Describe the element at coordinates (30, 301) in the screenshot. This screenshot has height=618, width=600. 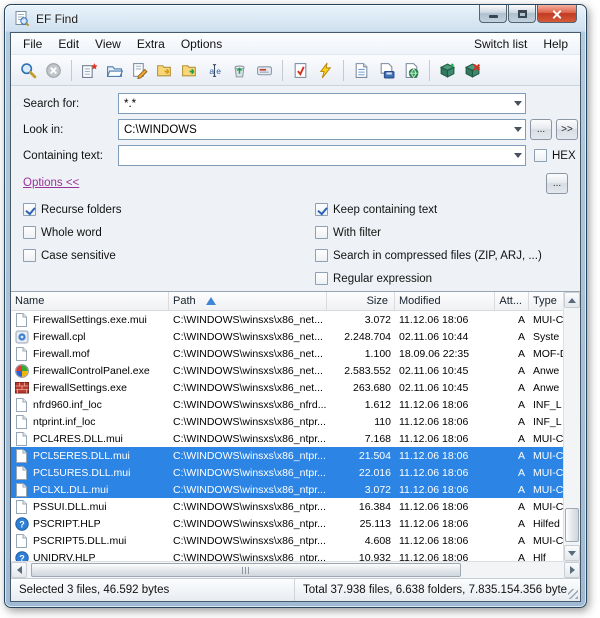
I see `column-header-label: Name` at that location.